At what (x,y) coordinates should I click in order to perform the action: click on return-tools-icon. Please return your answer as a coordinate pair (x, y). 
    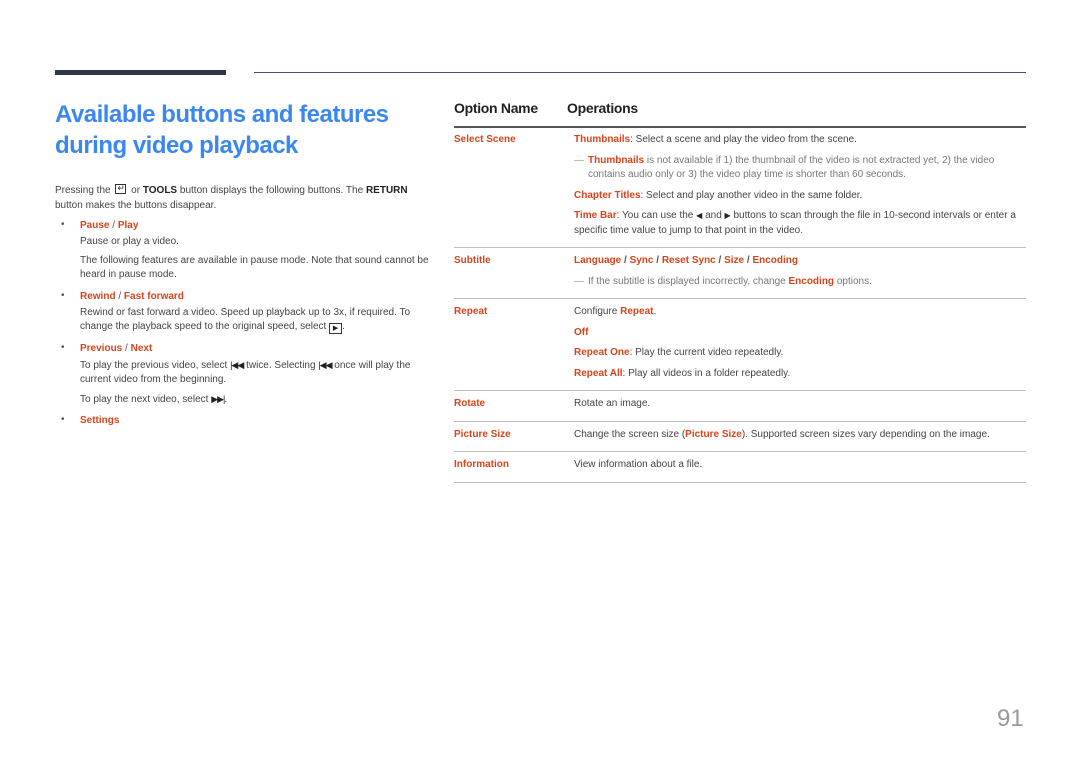
    Looking at the image, I should click on (121, 188).